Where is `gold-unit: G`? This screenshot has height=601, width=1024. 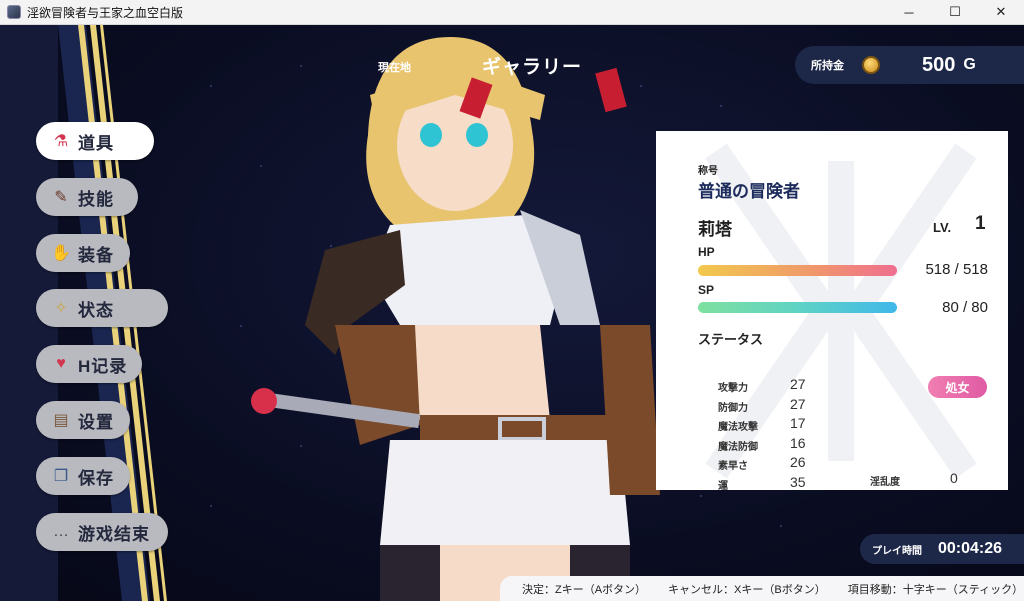 gold-unit: G is located at coordinates (969, 64).